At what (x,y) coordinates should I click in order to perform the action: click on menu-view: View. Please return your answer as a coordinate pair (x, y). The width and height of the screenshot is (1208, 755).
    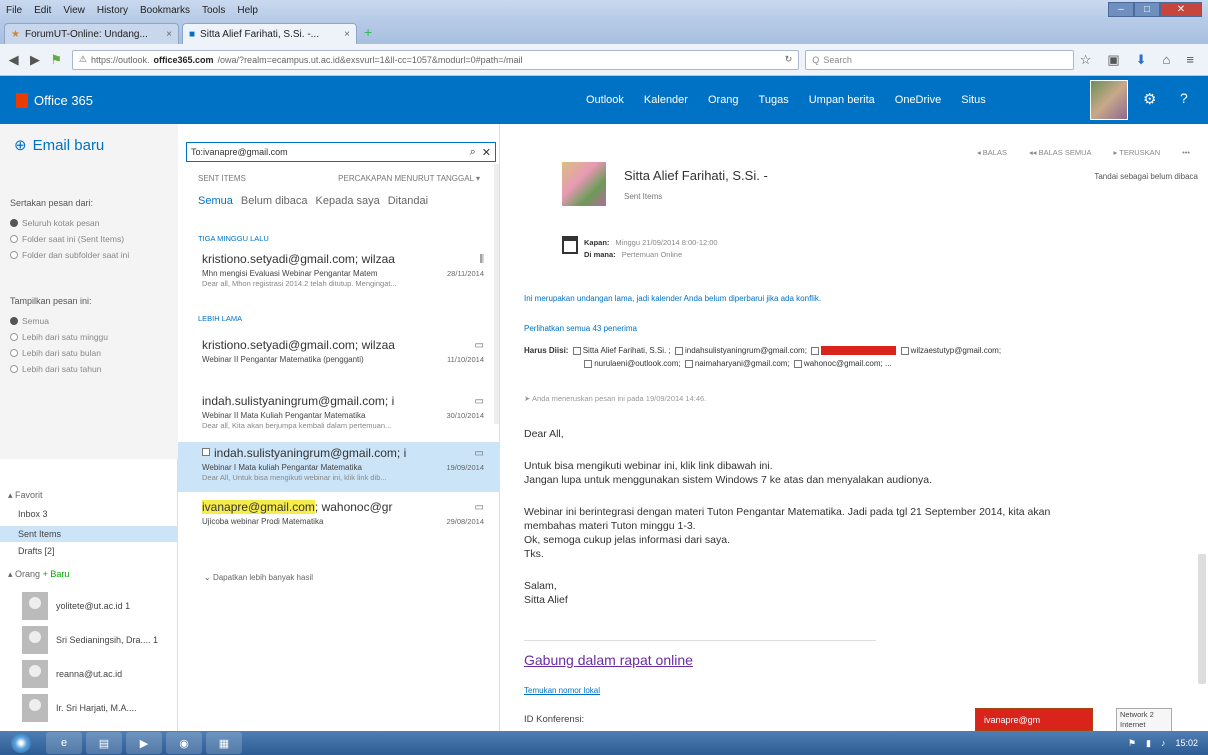
    Looking at the image, I should click on (74, 10).